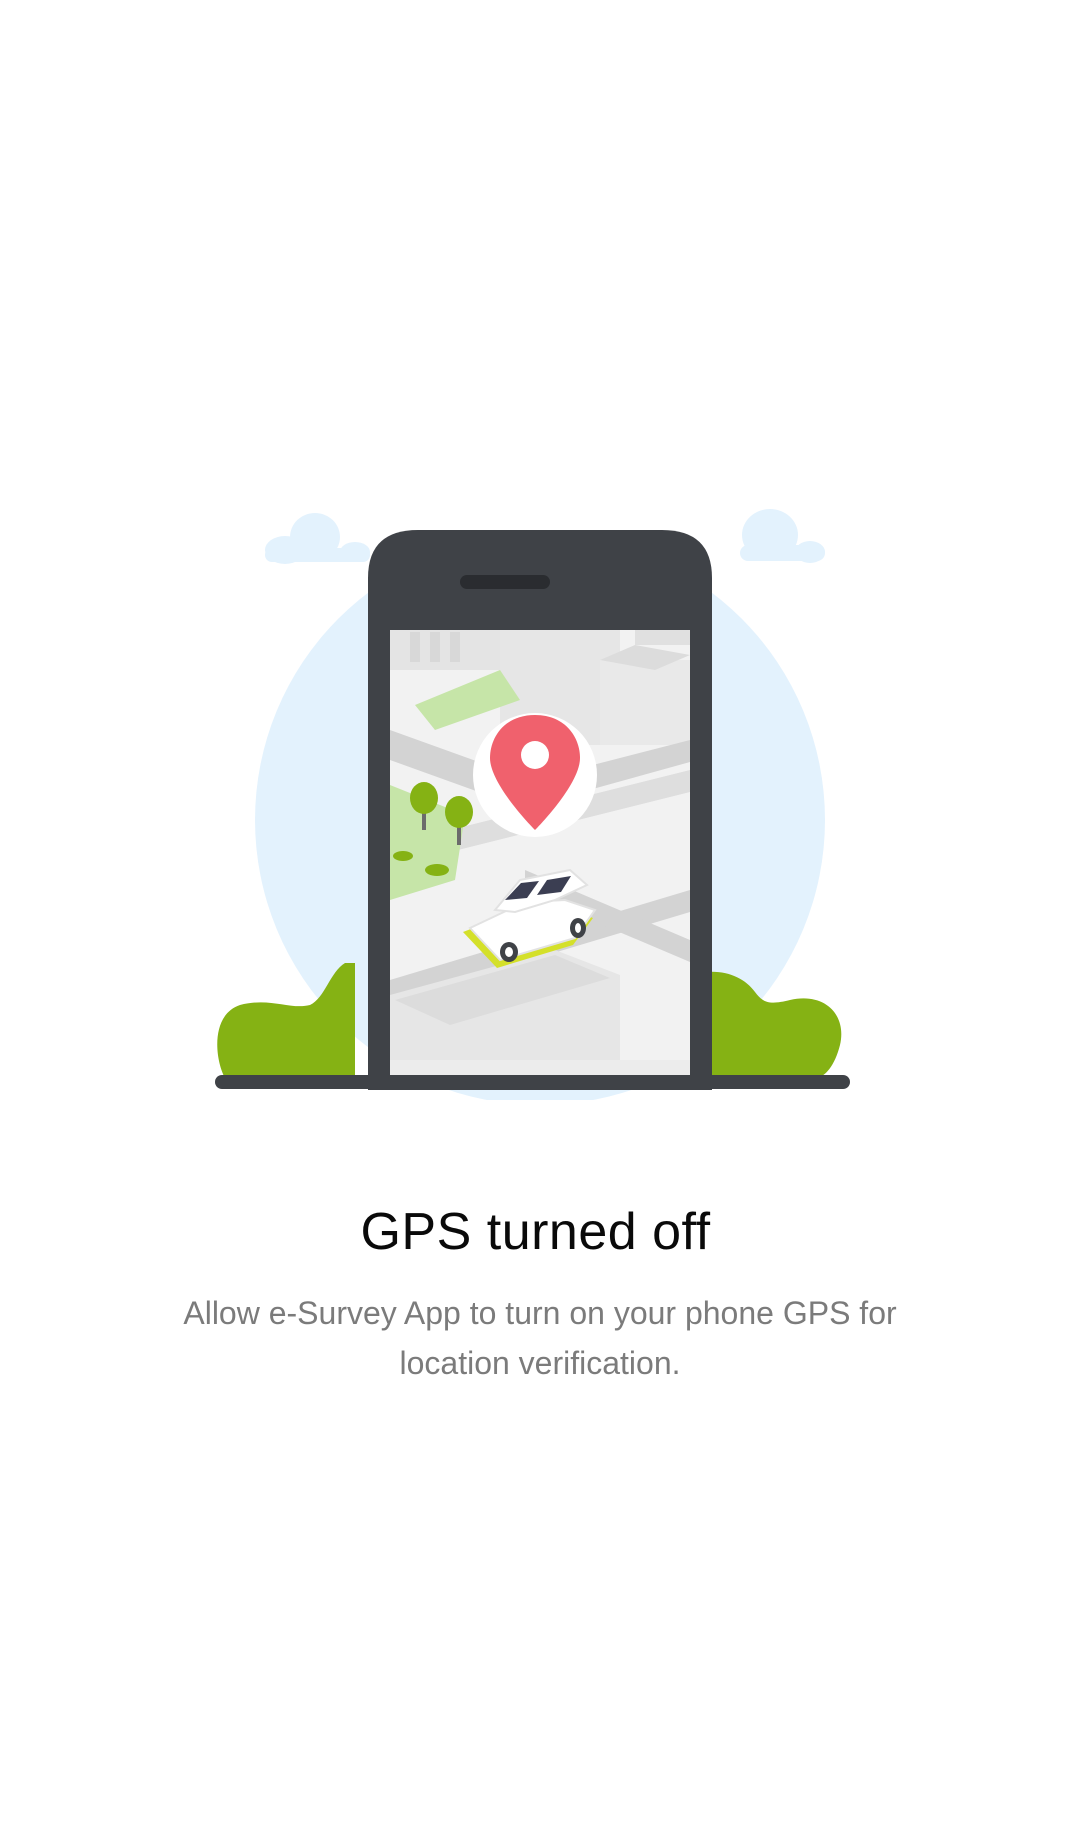 The image size is (1071, 1846). I want to click on phone-speaker, so click(505, 582).